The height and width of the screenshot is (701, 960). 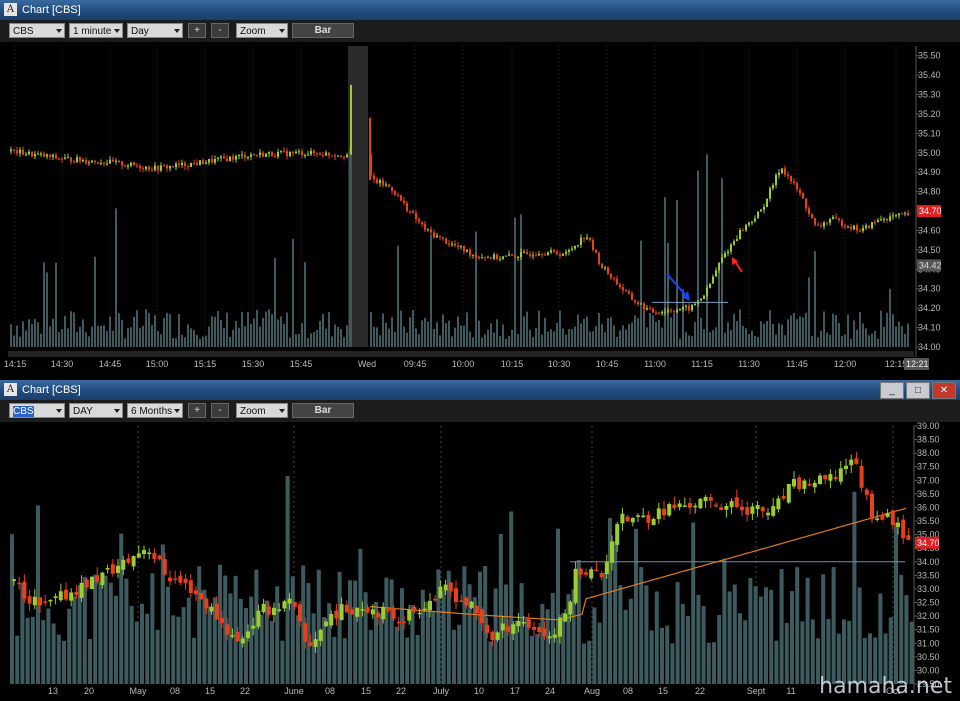 What do you see at coordinates (301, 364) in the screenshot?
I see `x-axis-label: 15:45` at bounding box center [301, 364].